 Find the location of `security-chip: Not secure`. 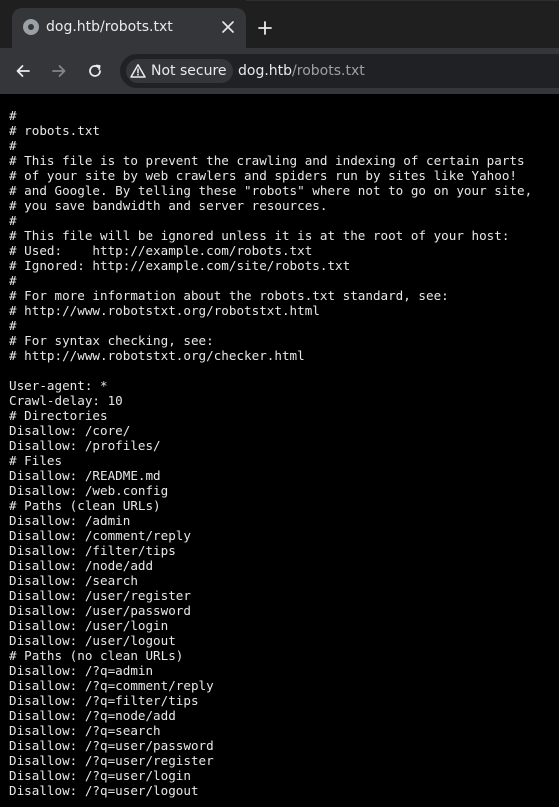

security-chip: Not secure is located at coordinates (179, 71).